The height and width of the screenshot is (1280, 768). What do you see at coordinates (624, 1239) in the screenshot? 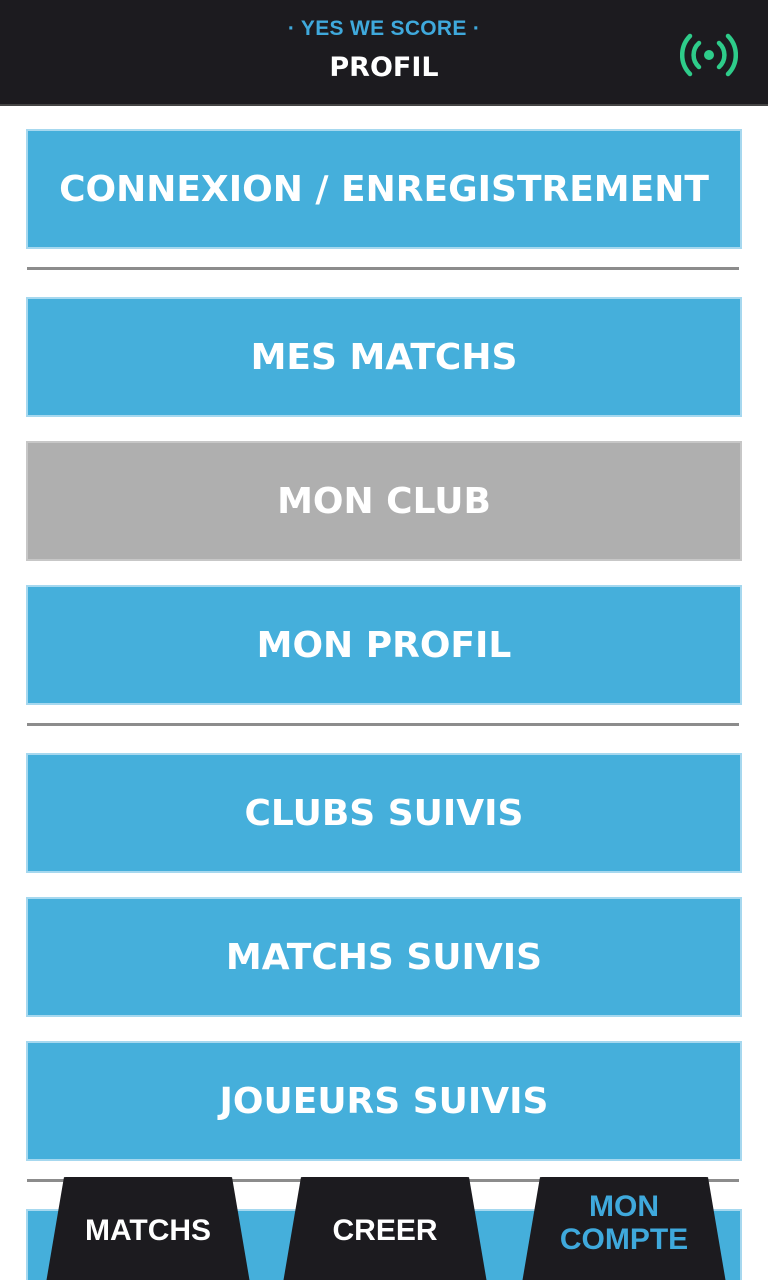
I see `tab-compte-label: COMPTE` at bounding box center [624, 1239].